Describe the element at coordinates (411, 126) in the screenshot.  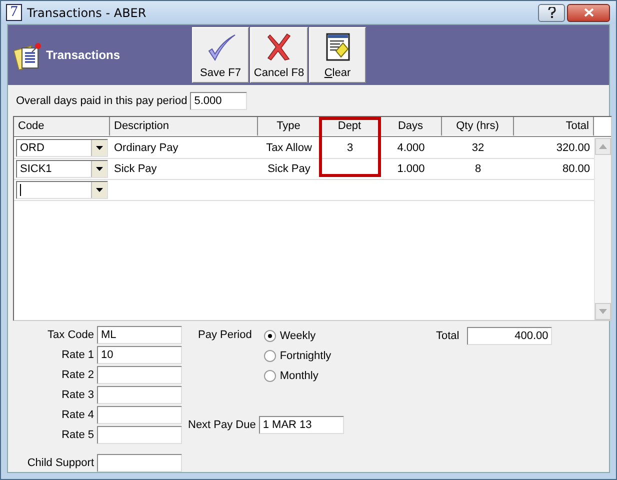
I see `column-header: Days` at that location.